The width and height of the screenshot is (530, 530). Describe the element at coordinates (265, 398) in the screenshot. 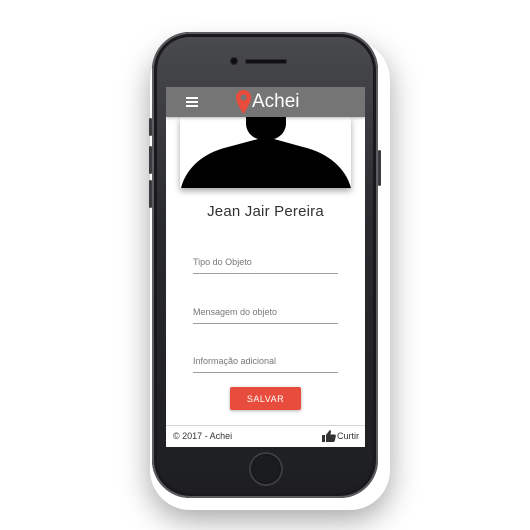

I see `save-button: SALVAR` at that location.